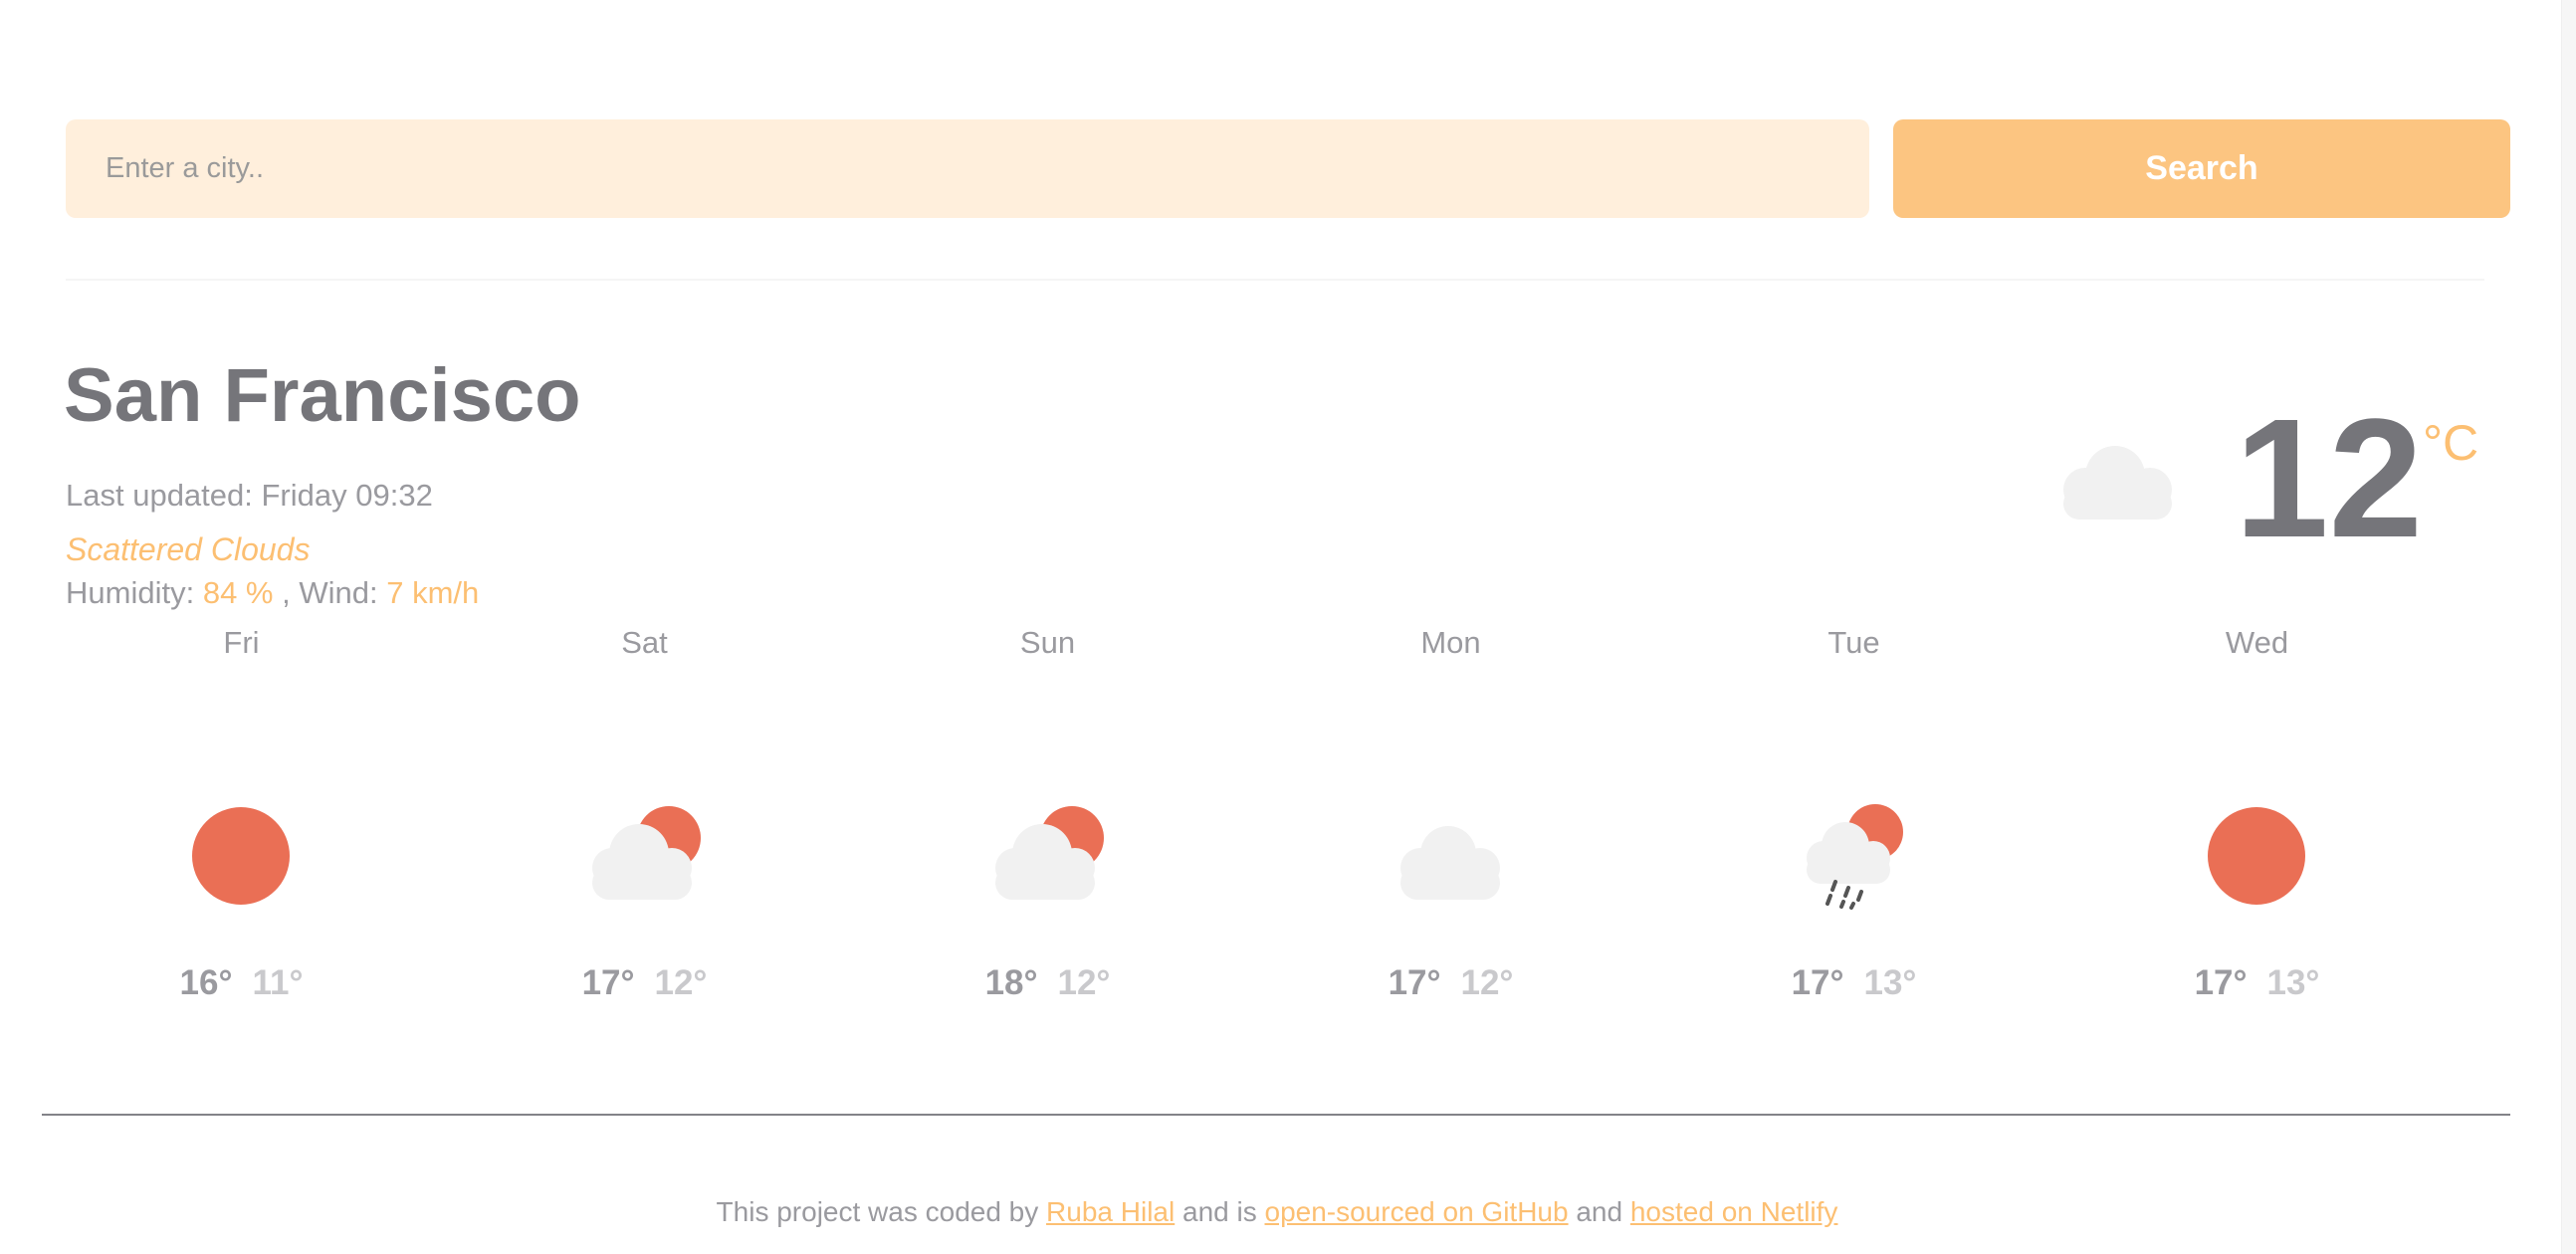 The height and width of the screenshot is (1254, 2576). I want to click on author-link: Ruba Hilal, so click(1110, 1211).